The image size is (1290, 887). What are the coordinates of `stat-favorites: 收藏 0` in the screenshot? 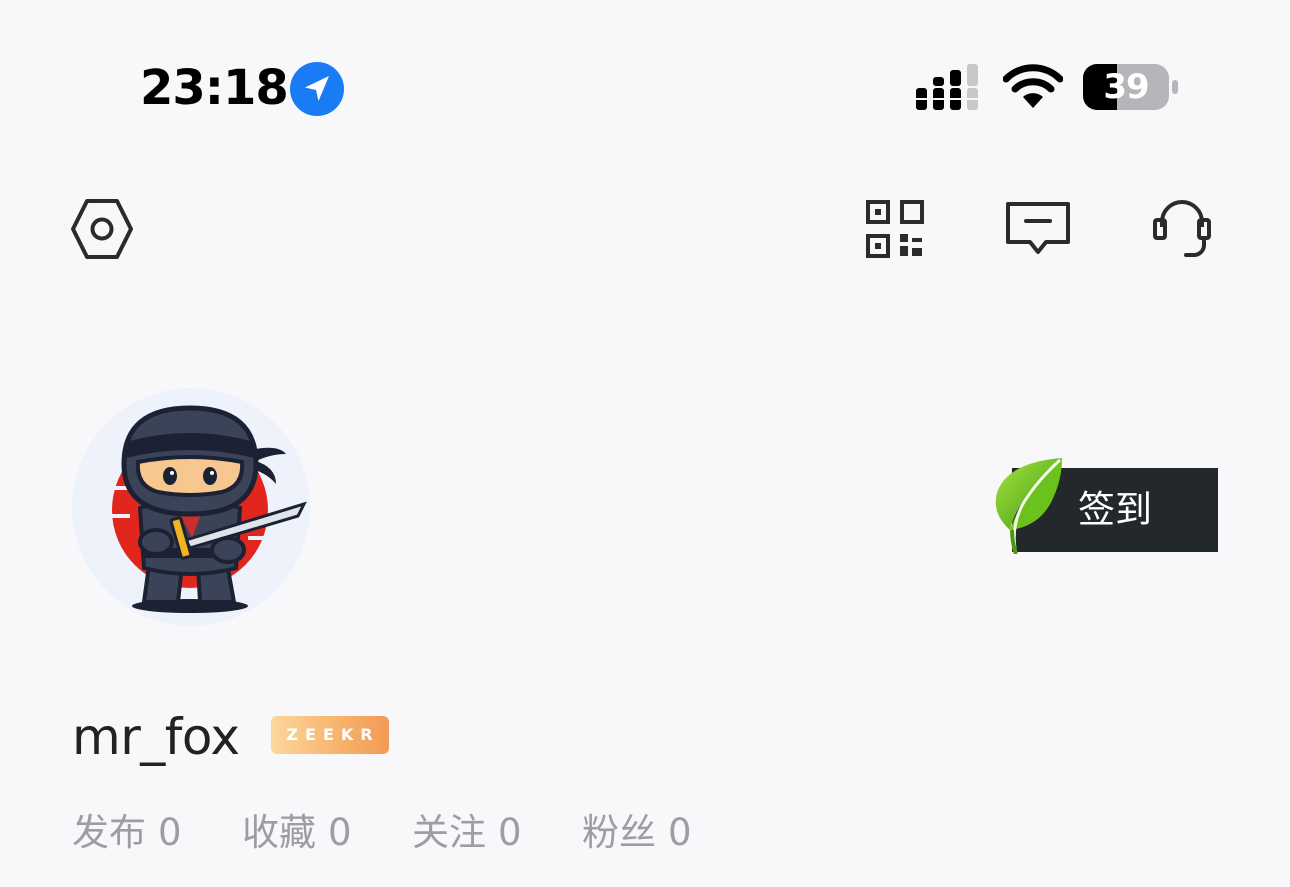 It's located at (297, 833).